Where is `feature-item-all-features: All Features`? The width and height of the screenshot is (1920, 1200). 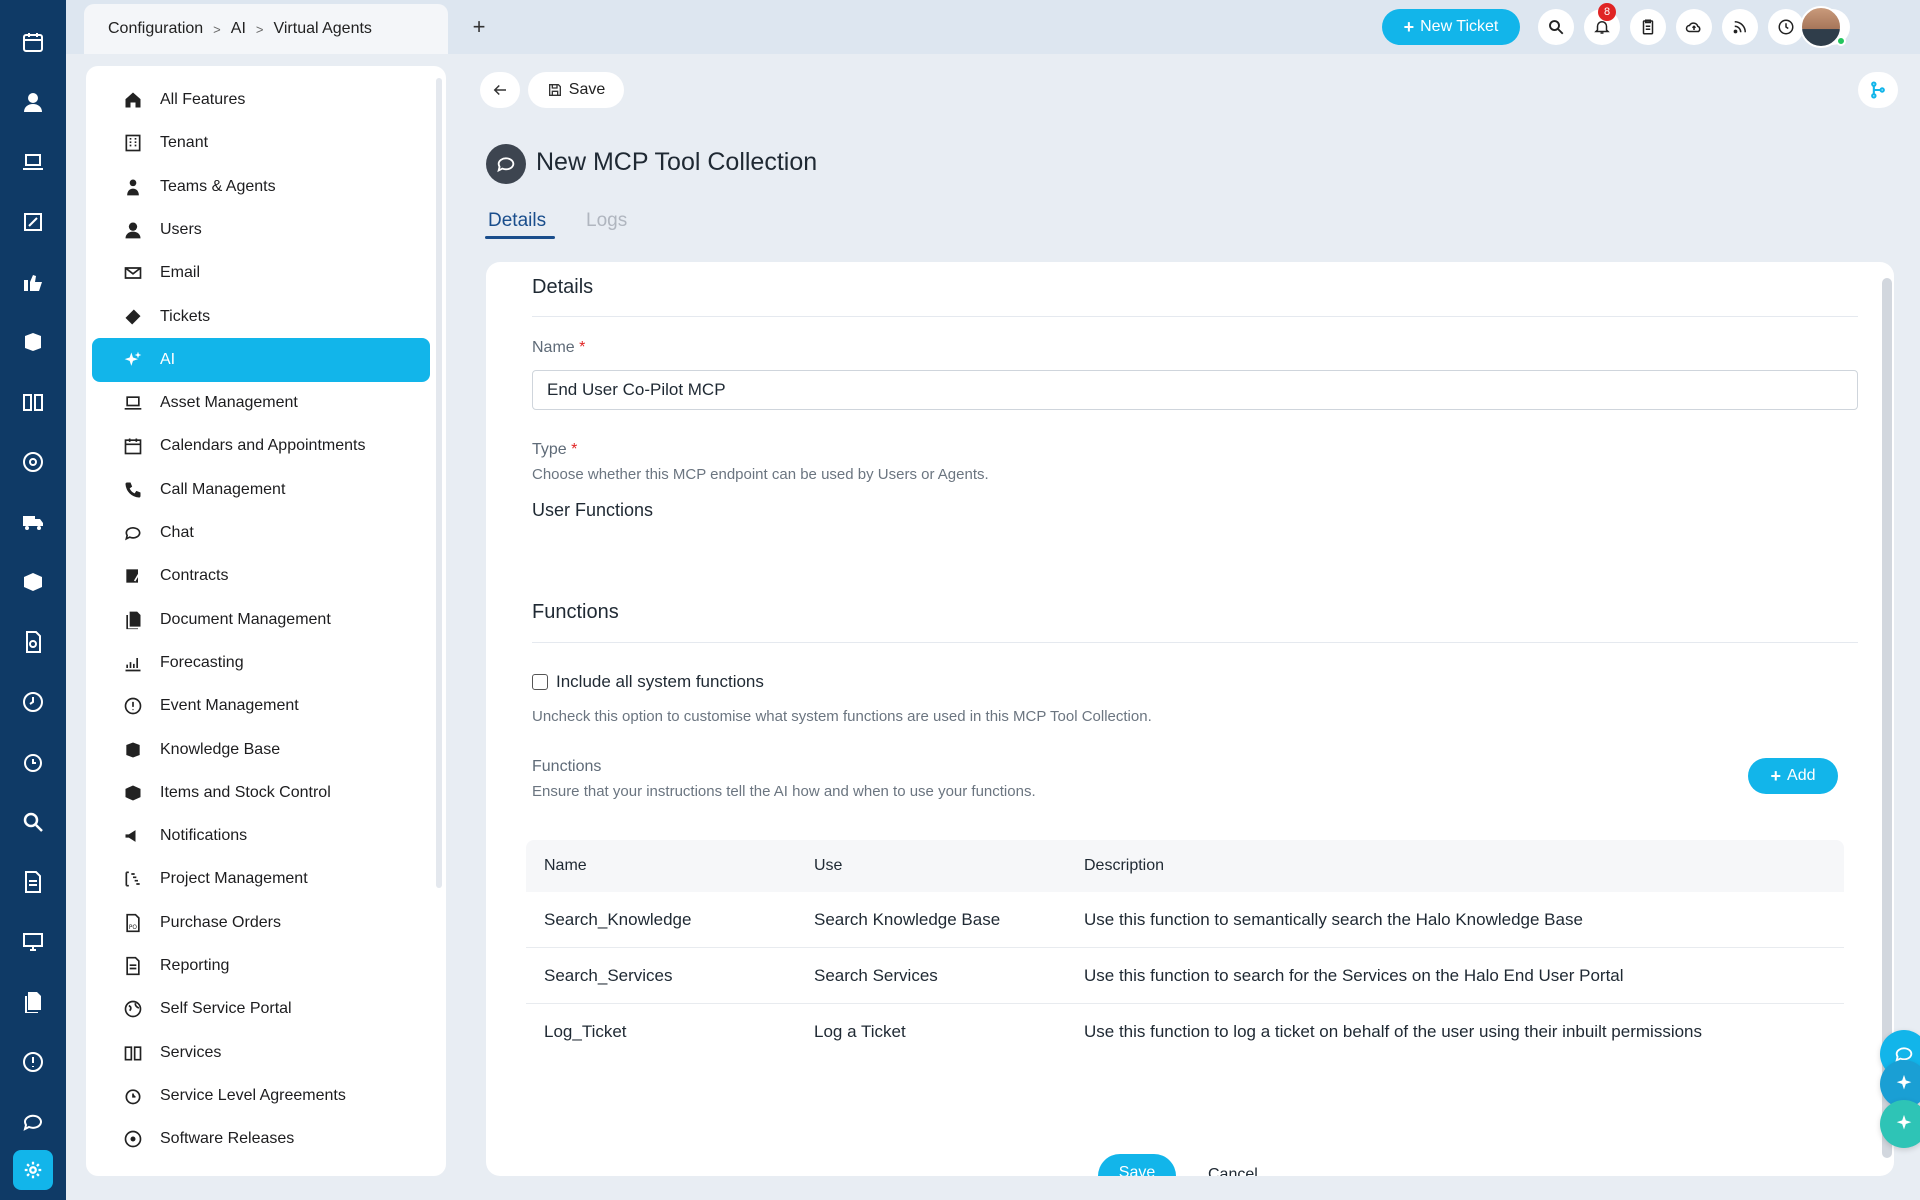 feature-item-all-features: All Features is located at coordinates (261, 100).